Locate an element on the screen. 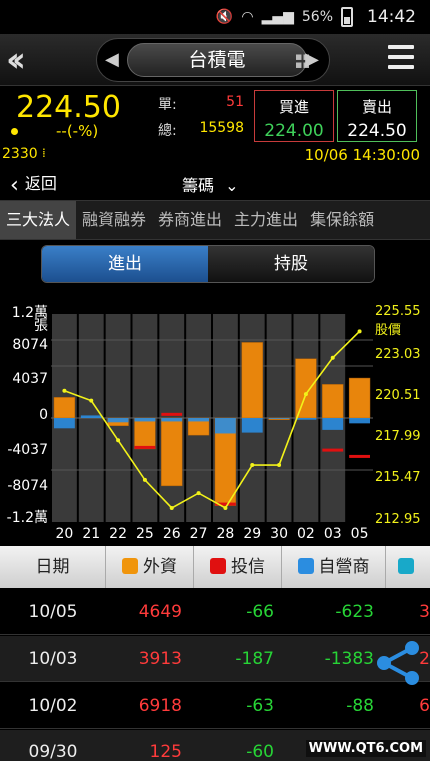  header-trust: 投信 is located at coordinates (238, 567).